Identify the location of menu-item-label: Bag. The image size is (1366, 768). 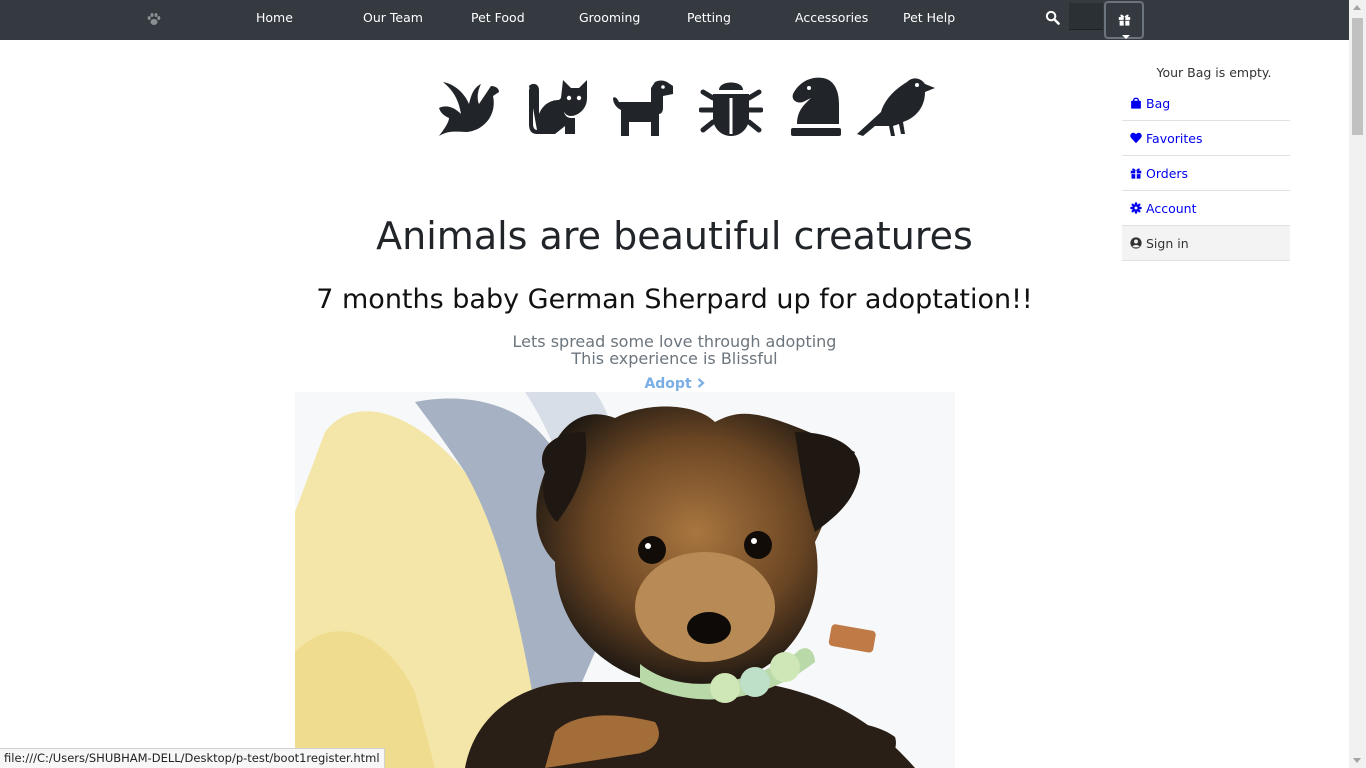
(1158, 103).